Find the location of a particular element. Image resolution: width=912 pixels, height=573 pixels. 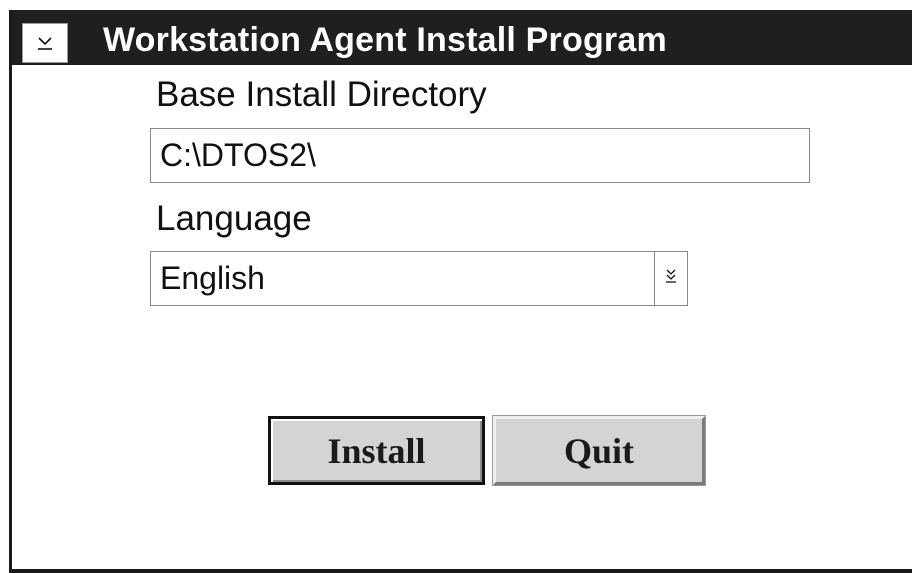

chevron-underline-icon is located at coordinates (45, 43).